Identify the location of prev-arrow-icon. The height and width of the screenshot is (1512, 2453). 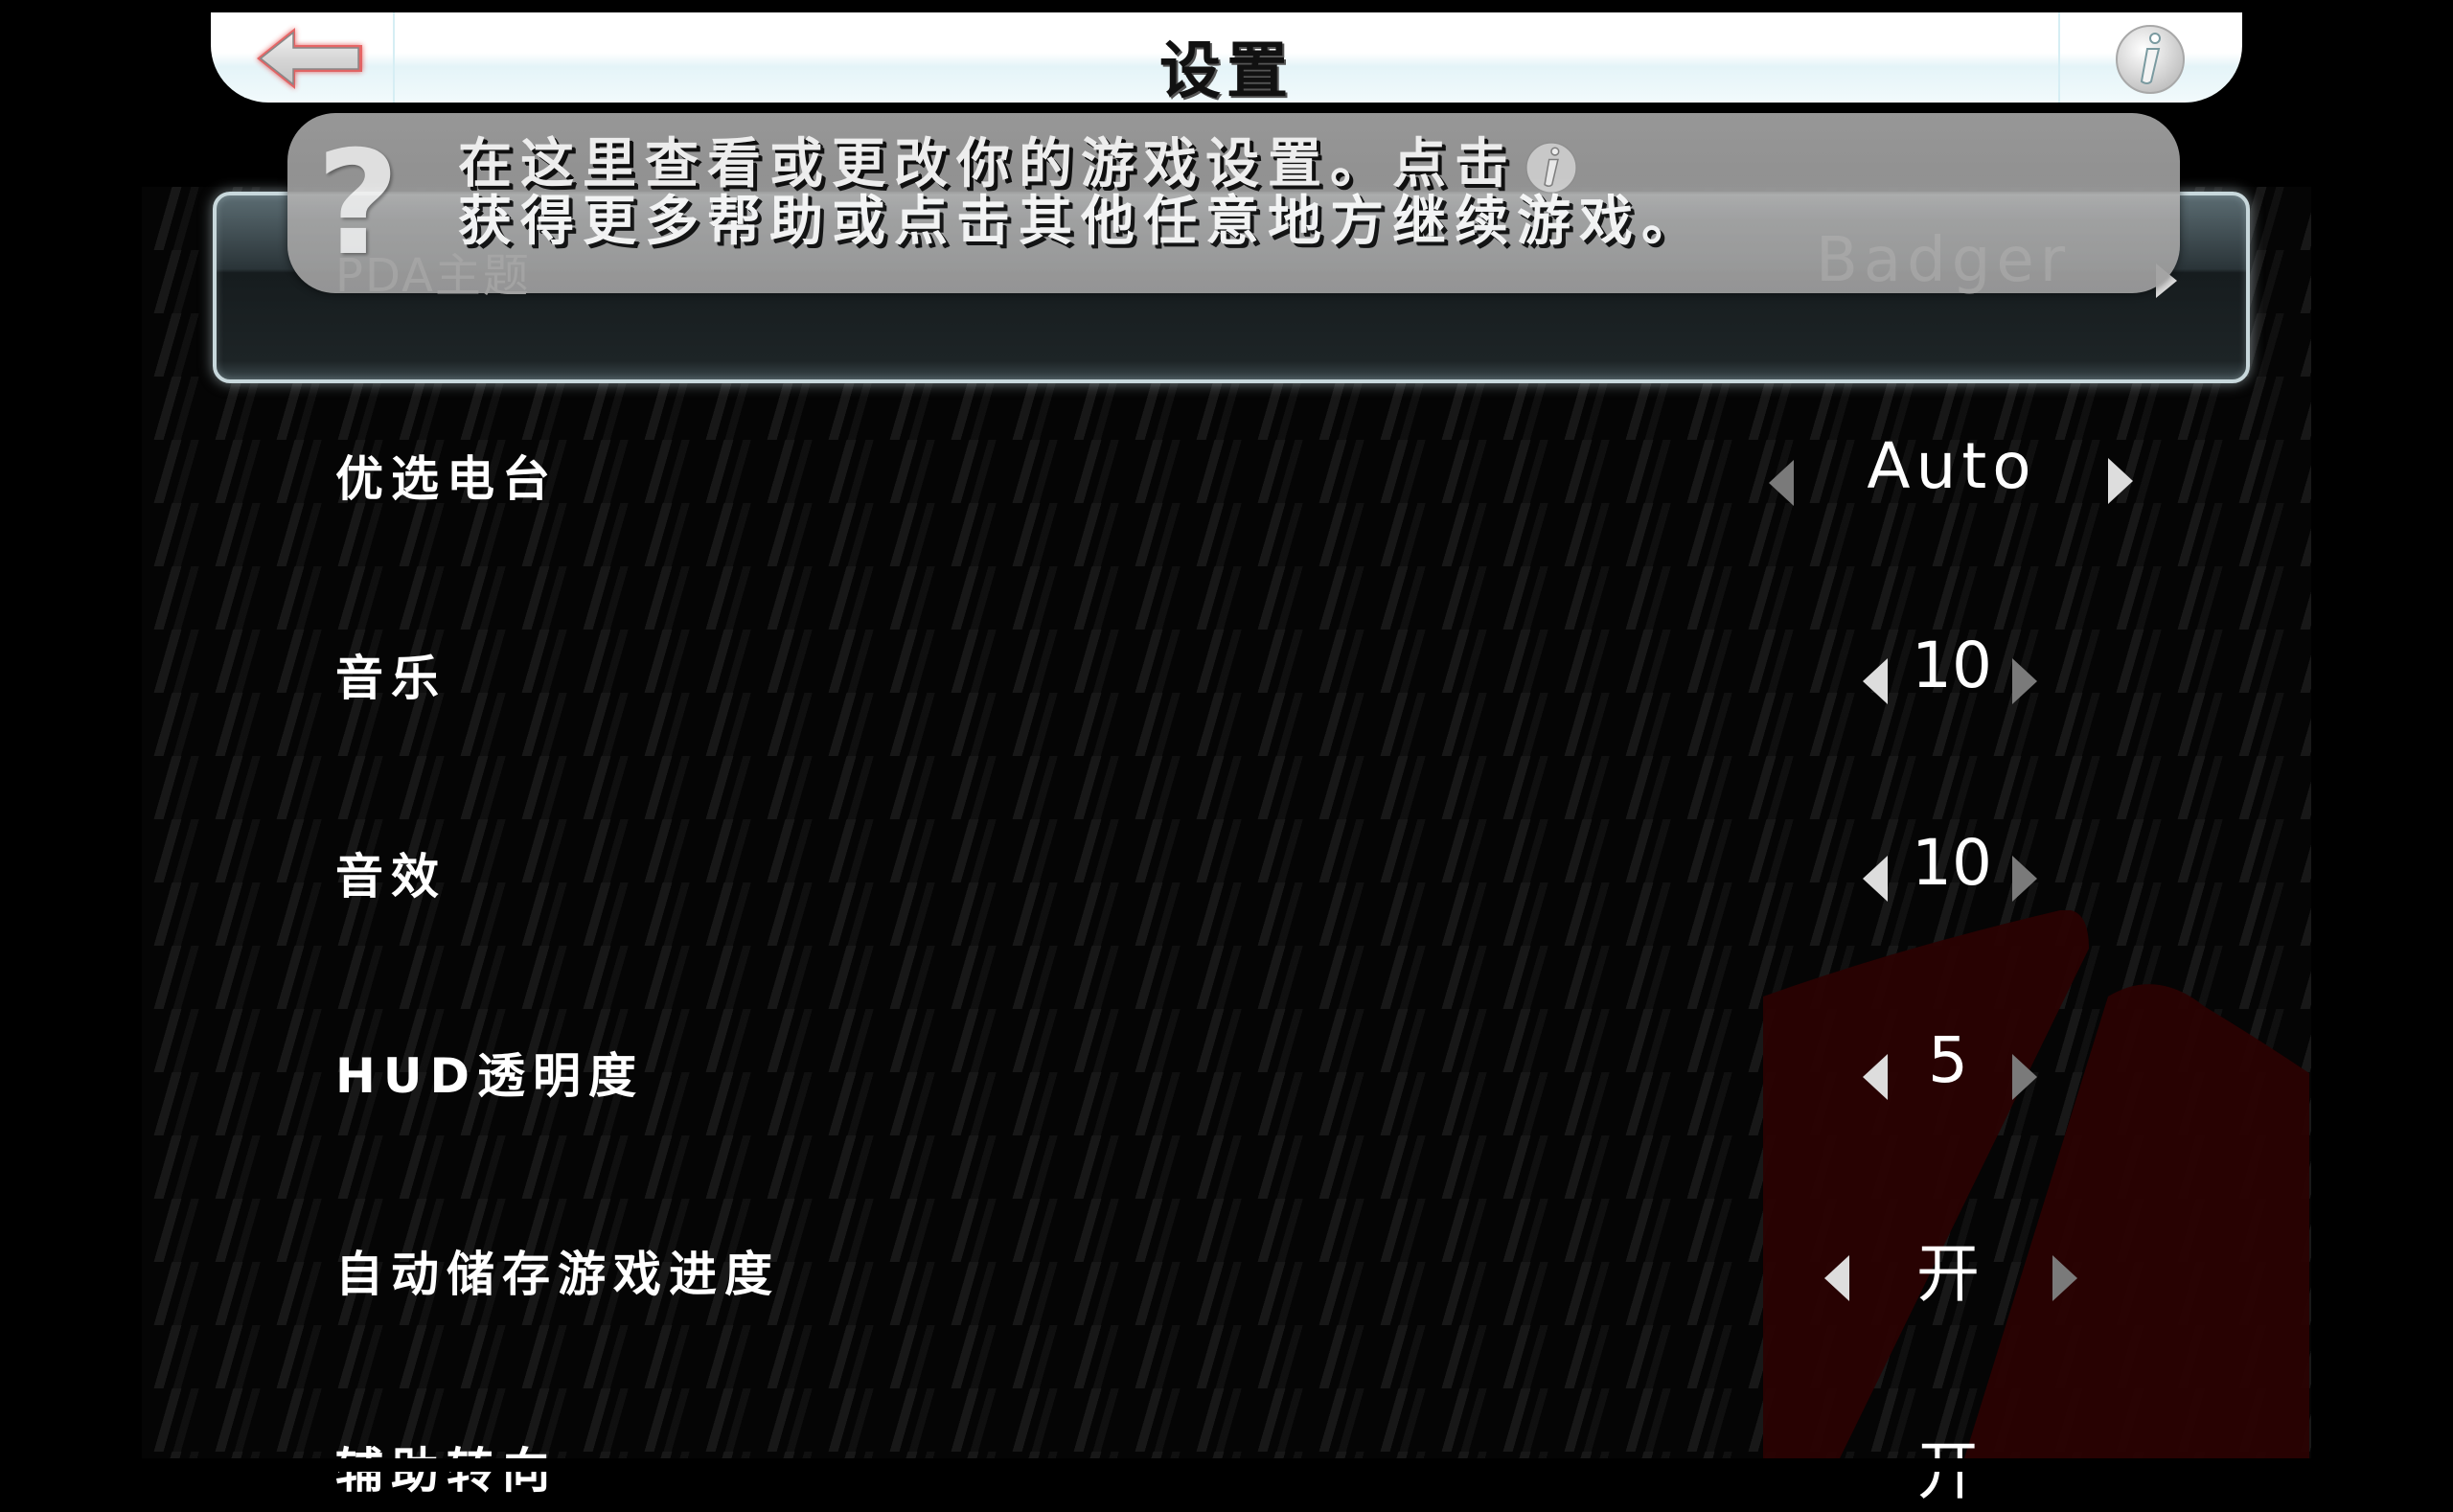
(1782, 483).